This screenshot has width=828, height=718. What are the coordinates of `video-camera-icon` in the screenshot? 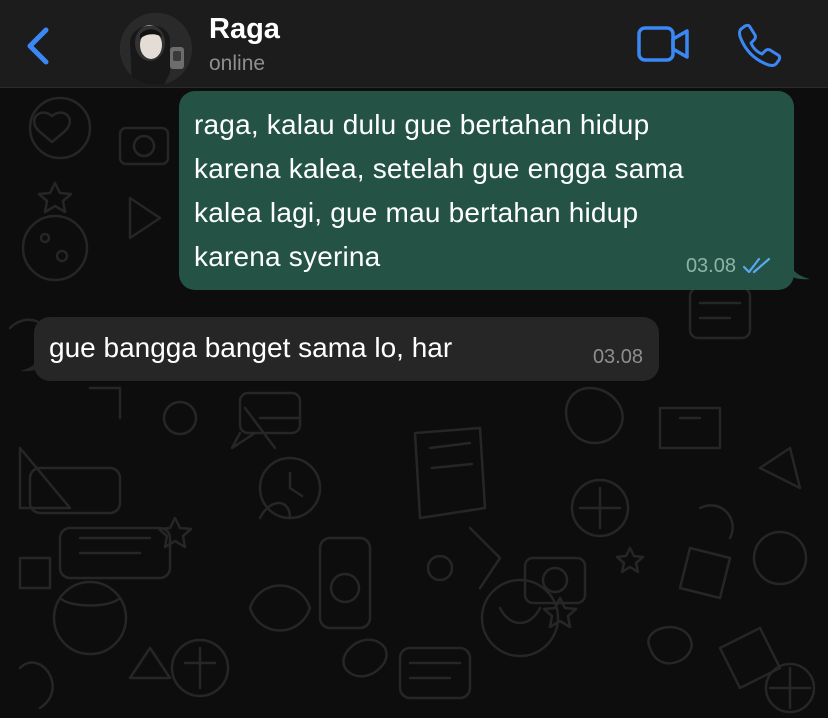 It's located at (663, 44).